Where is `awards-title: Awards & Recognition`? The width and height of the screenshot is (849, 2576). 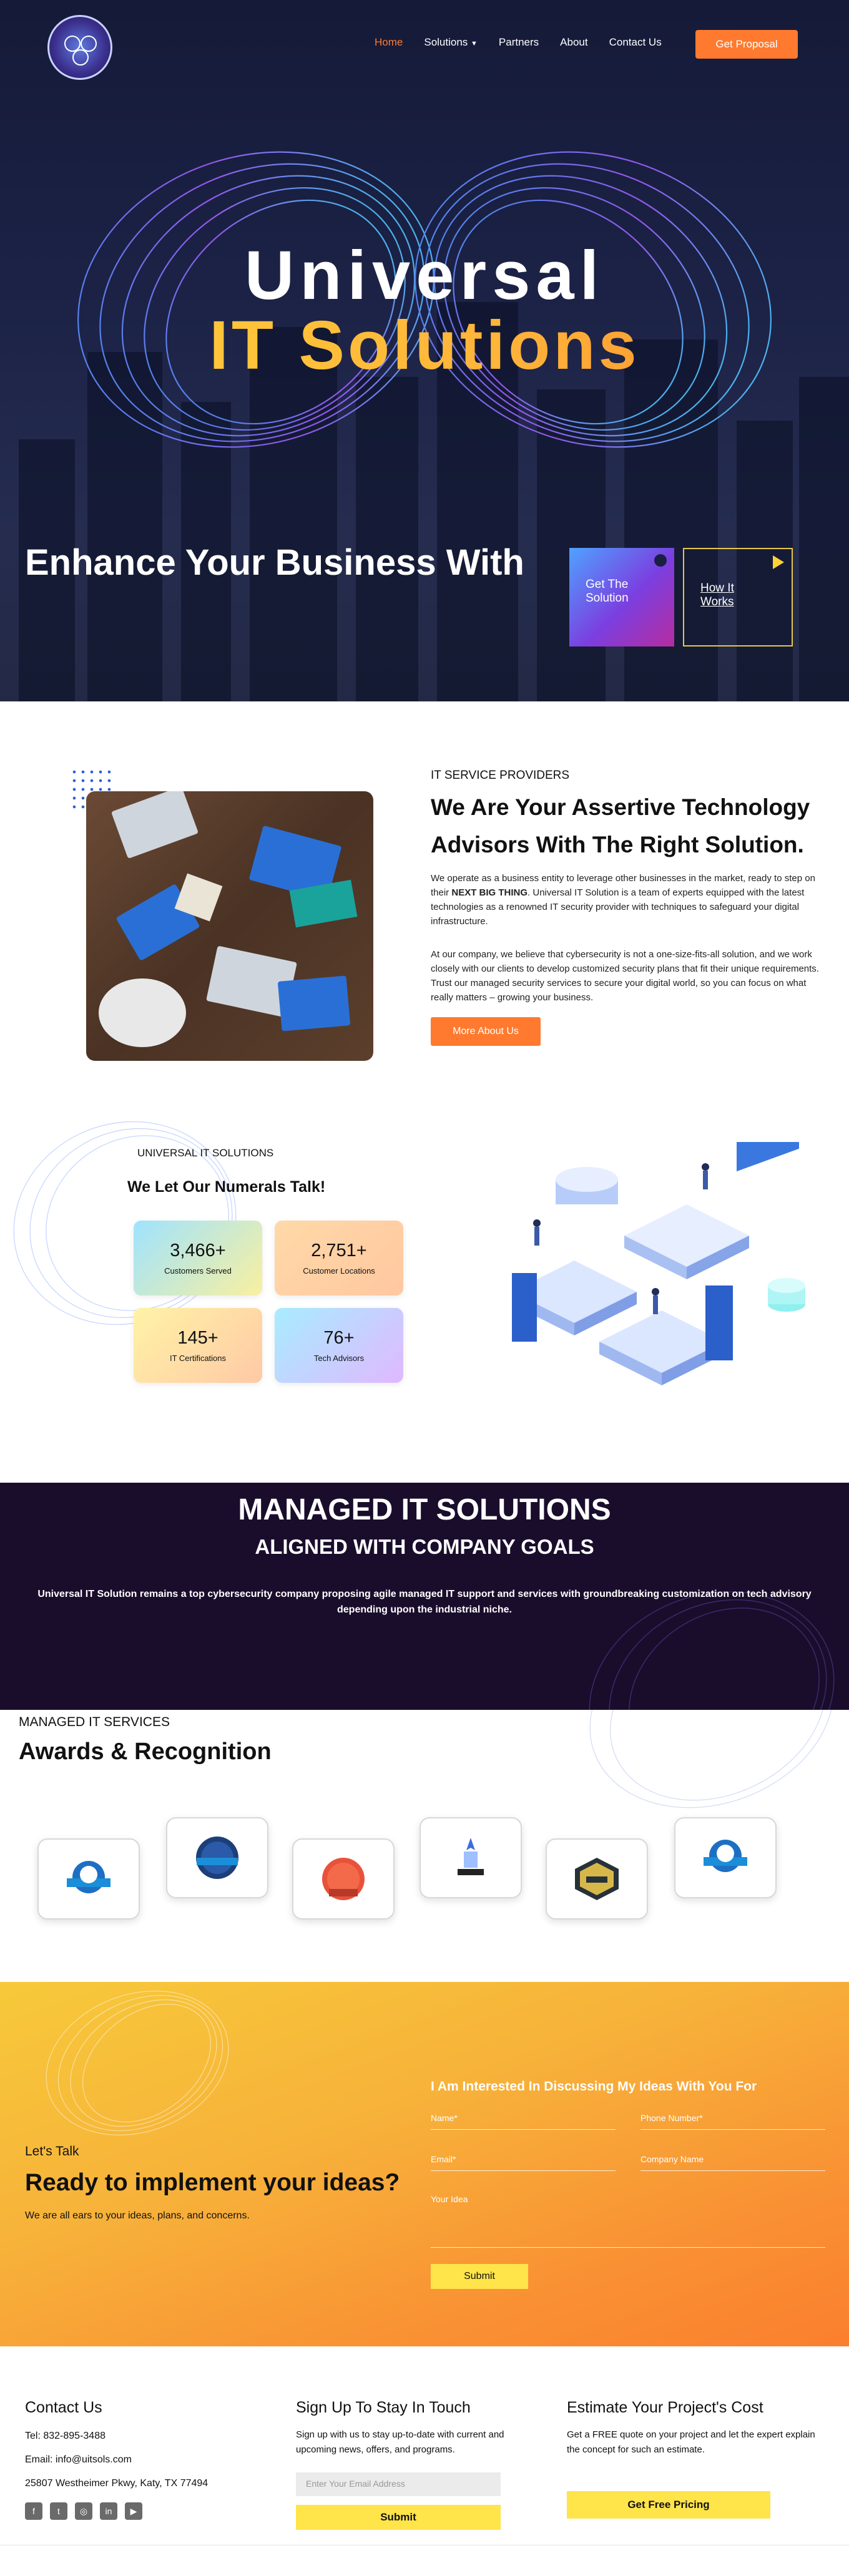
awards-title: Awards & Recognition is located at coordinates (145, 1752).